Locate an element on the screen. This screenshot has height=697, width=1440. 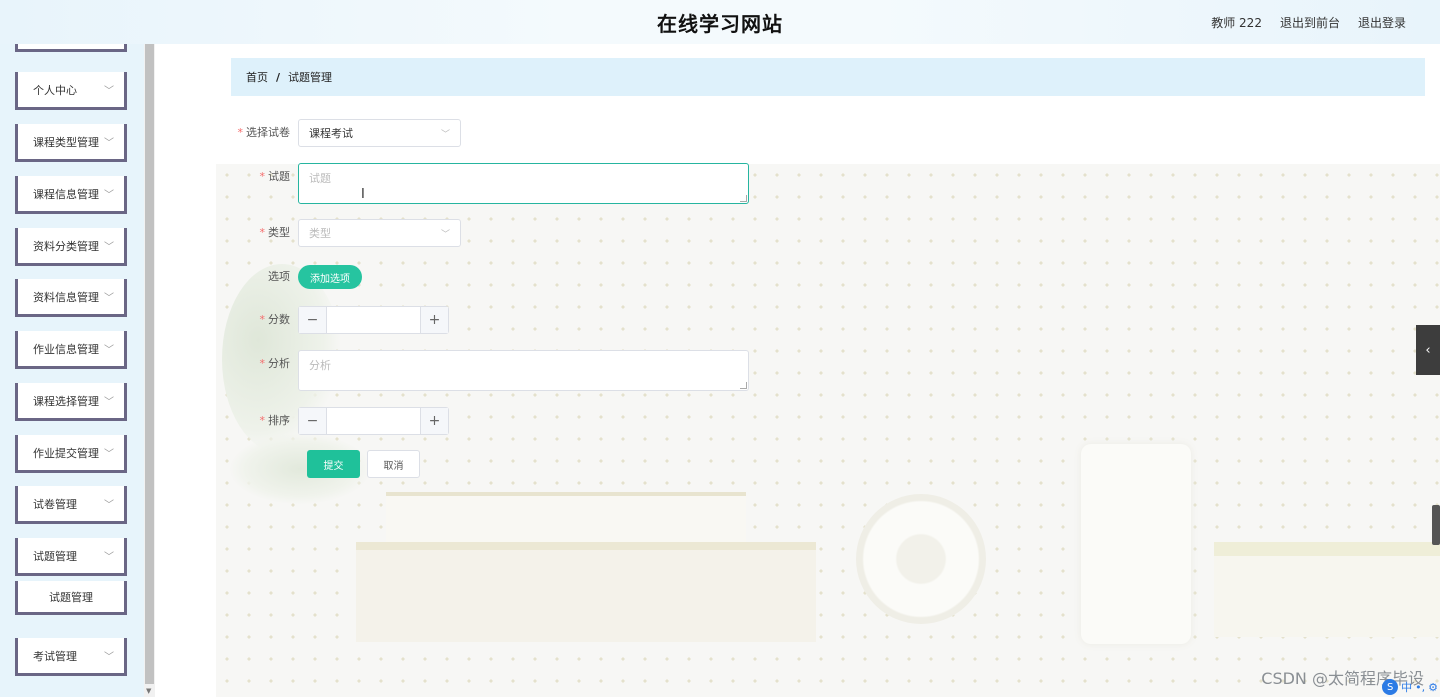
sidebar-item-exam: 考试管理 ﹀ is located at coordinates (71, 657).